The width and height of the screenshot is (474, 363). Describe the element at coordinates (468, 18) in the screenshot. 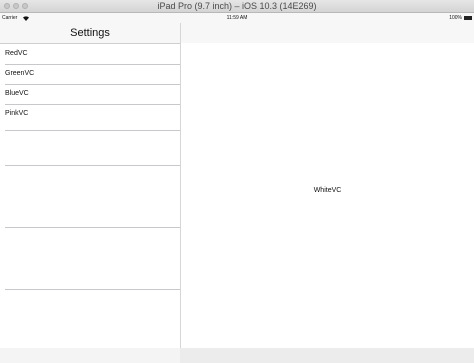

I see `battery-icon` at that location.